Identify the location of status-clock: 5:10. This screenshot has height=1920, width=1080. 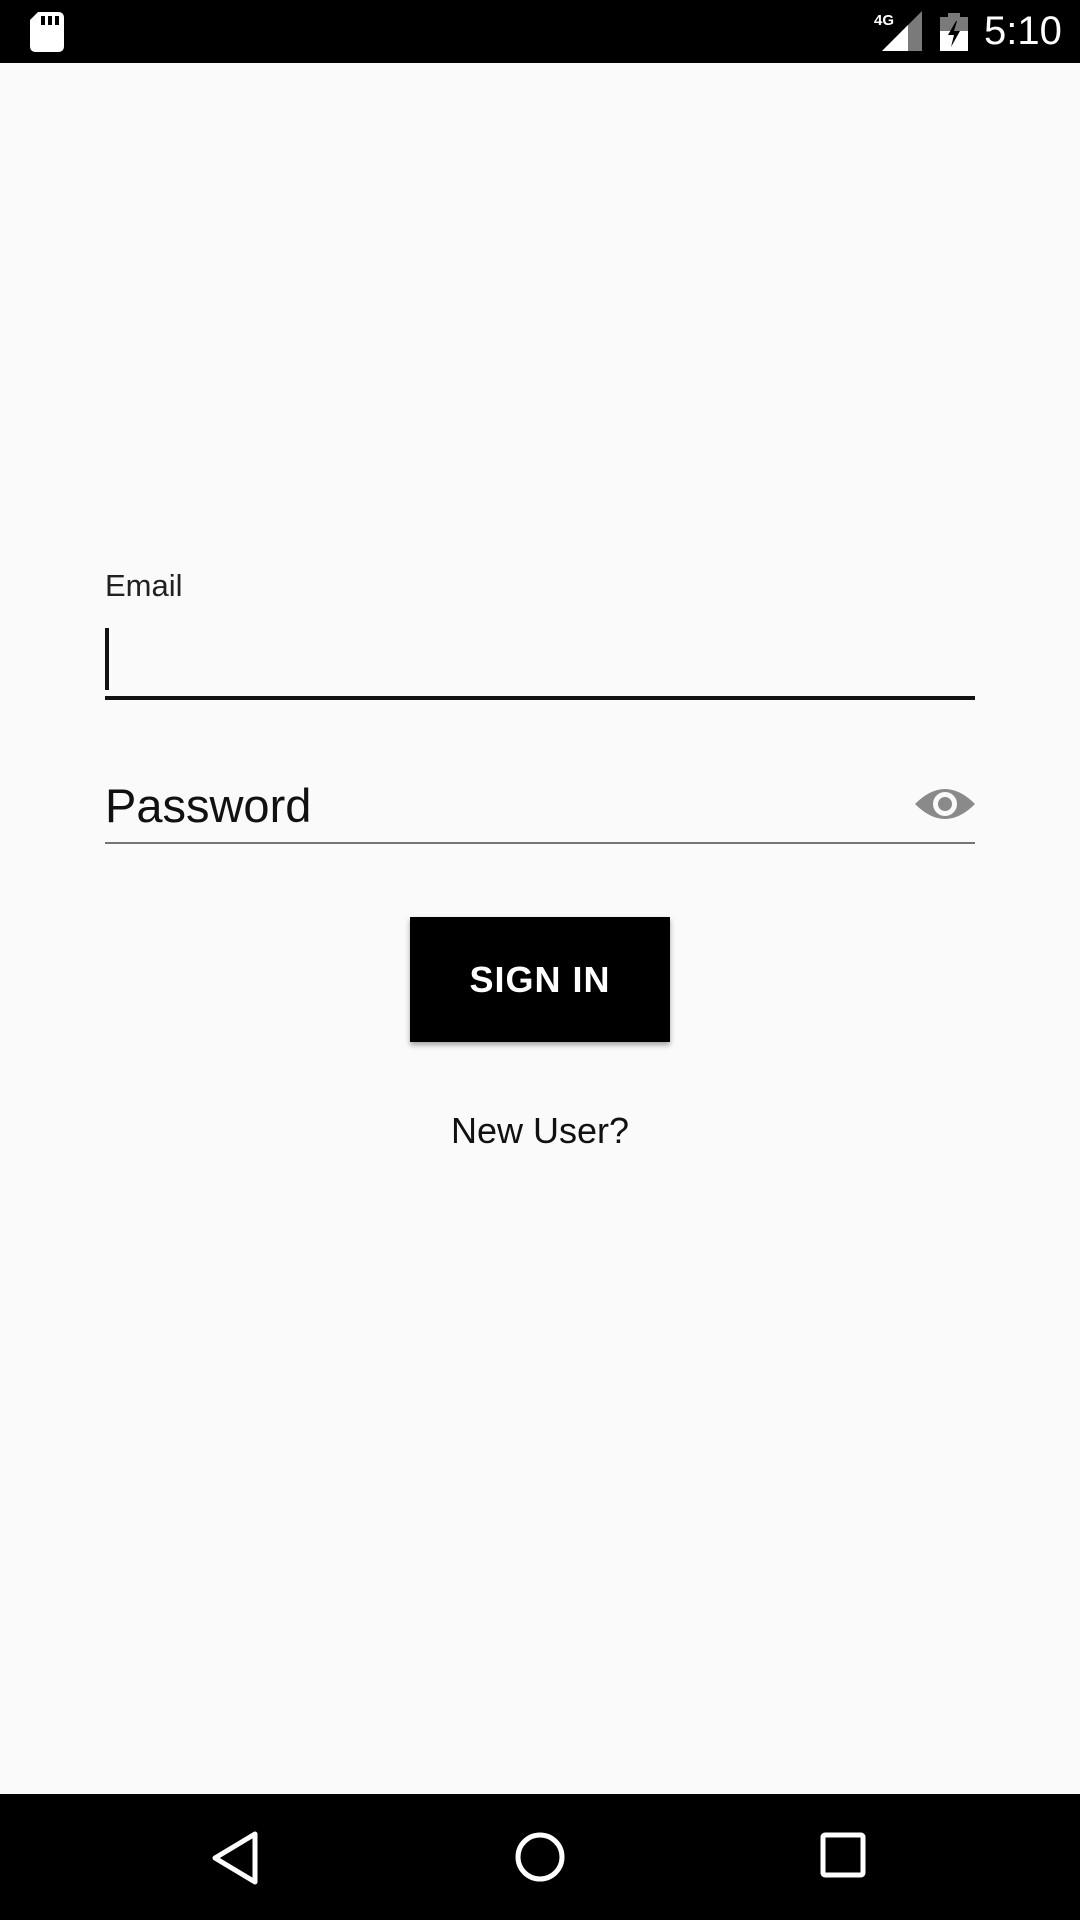
(1023, 31).